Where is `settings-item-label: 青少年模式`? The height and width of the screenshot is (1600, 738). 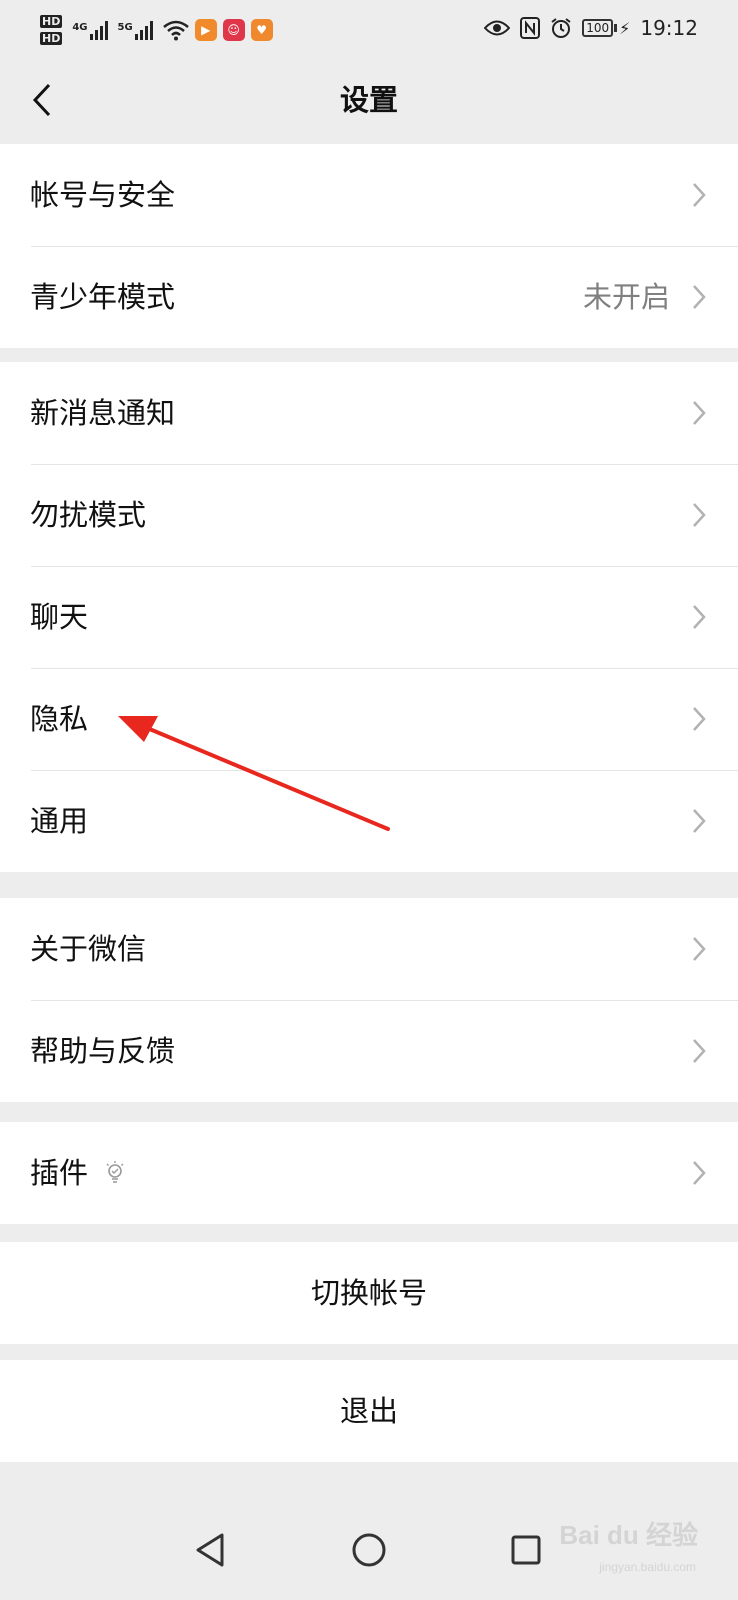 settings-item-label: 青少年模式 is located at coordinates (103, 297).